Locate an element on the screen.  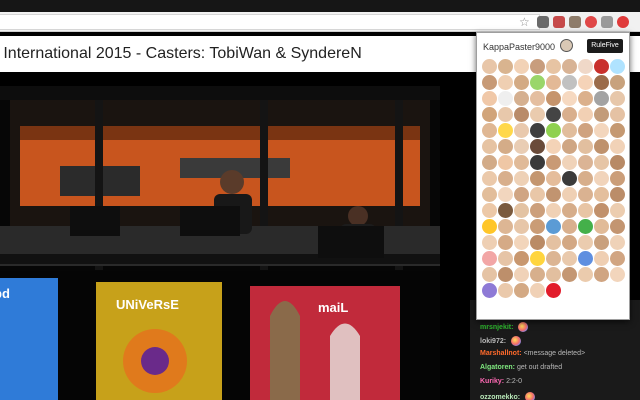
address-bar is located at coordinates (270, 22).